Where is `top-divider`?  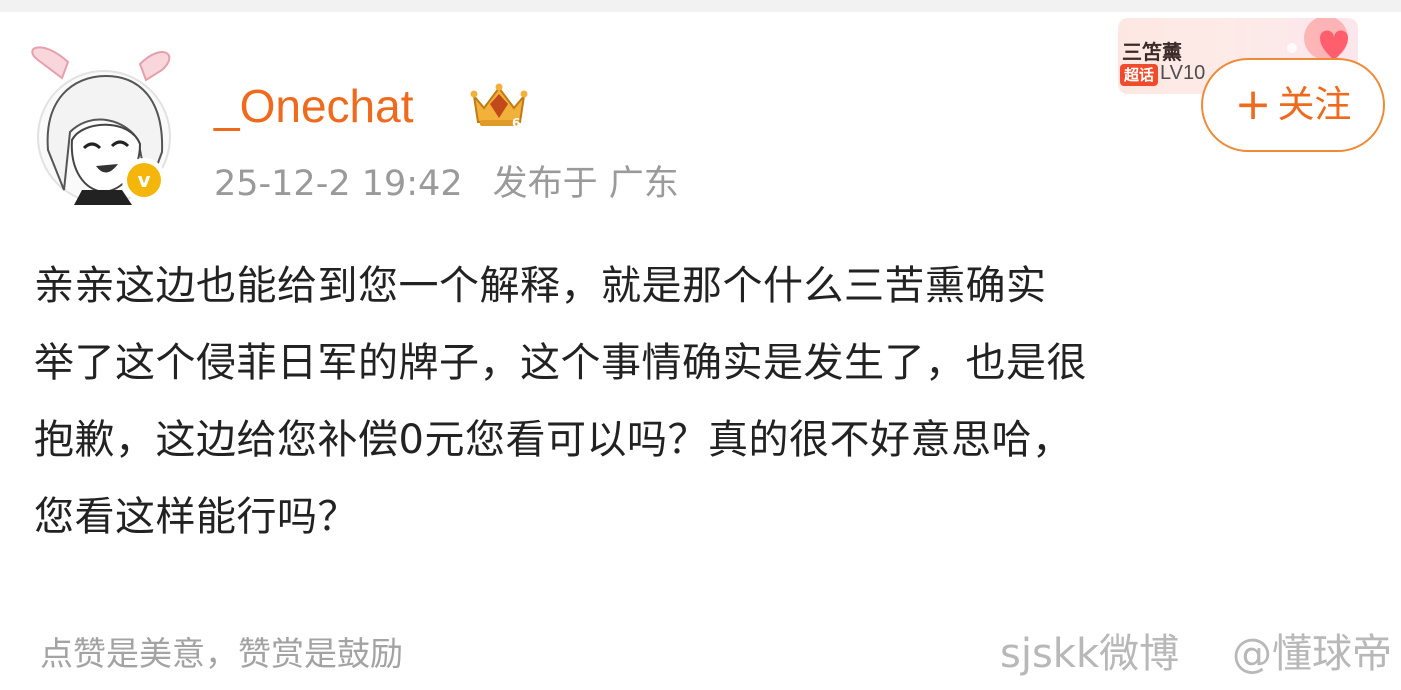
top-divider is located at coordinates (700, 6).